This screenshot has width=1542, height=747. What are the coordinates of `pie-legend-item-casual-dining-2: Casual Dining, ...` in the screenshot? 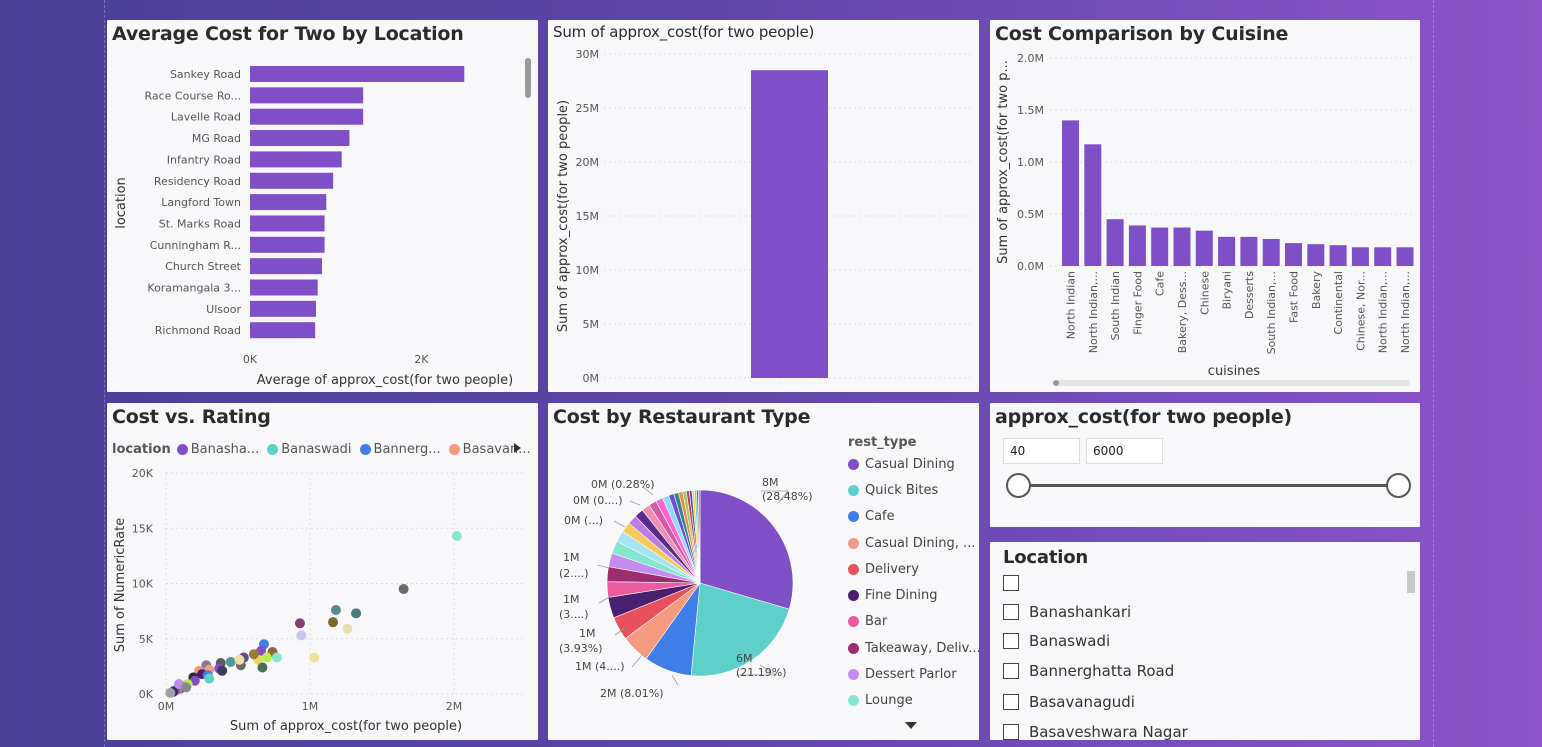 It's located at (911, 543).